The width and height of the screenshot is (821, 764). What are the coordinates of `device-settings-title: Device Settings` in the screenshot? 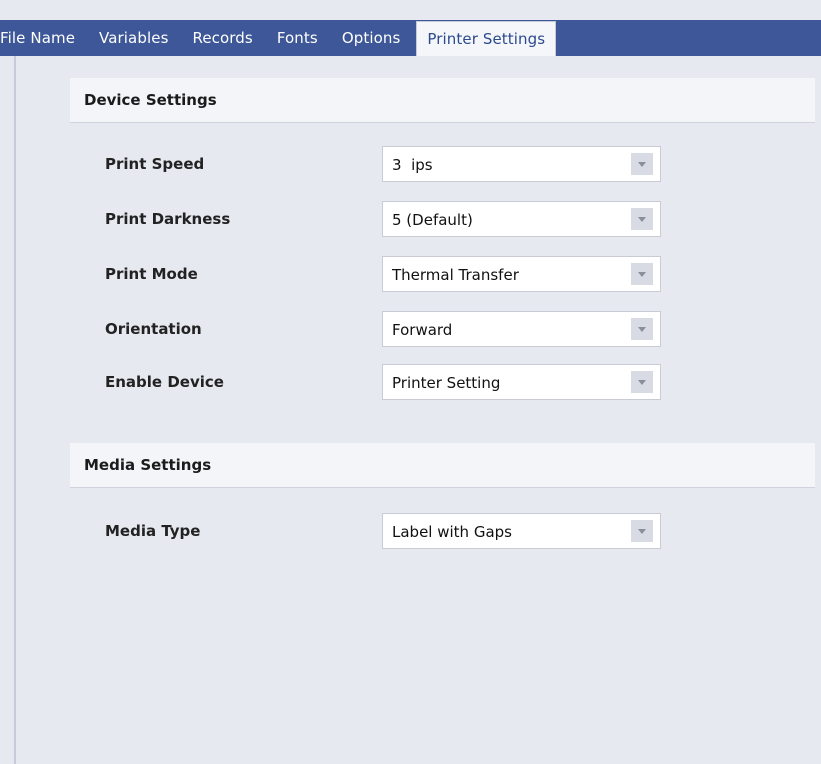 It's located at (150, 100).